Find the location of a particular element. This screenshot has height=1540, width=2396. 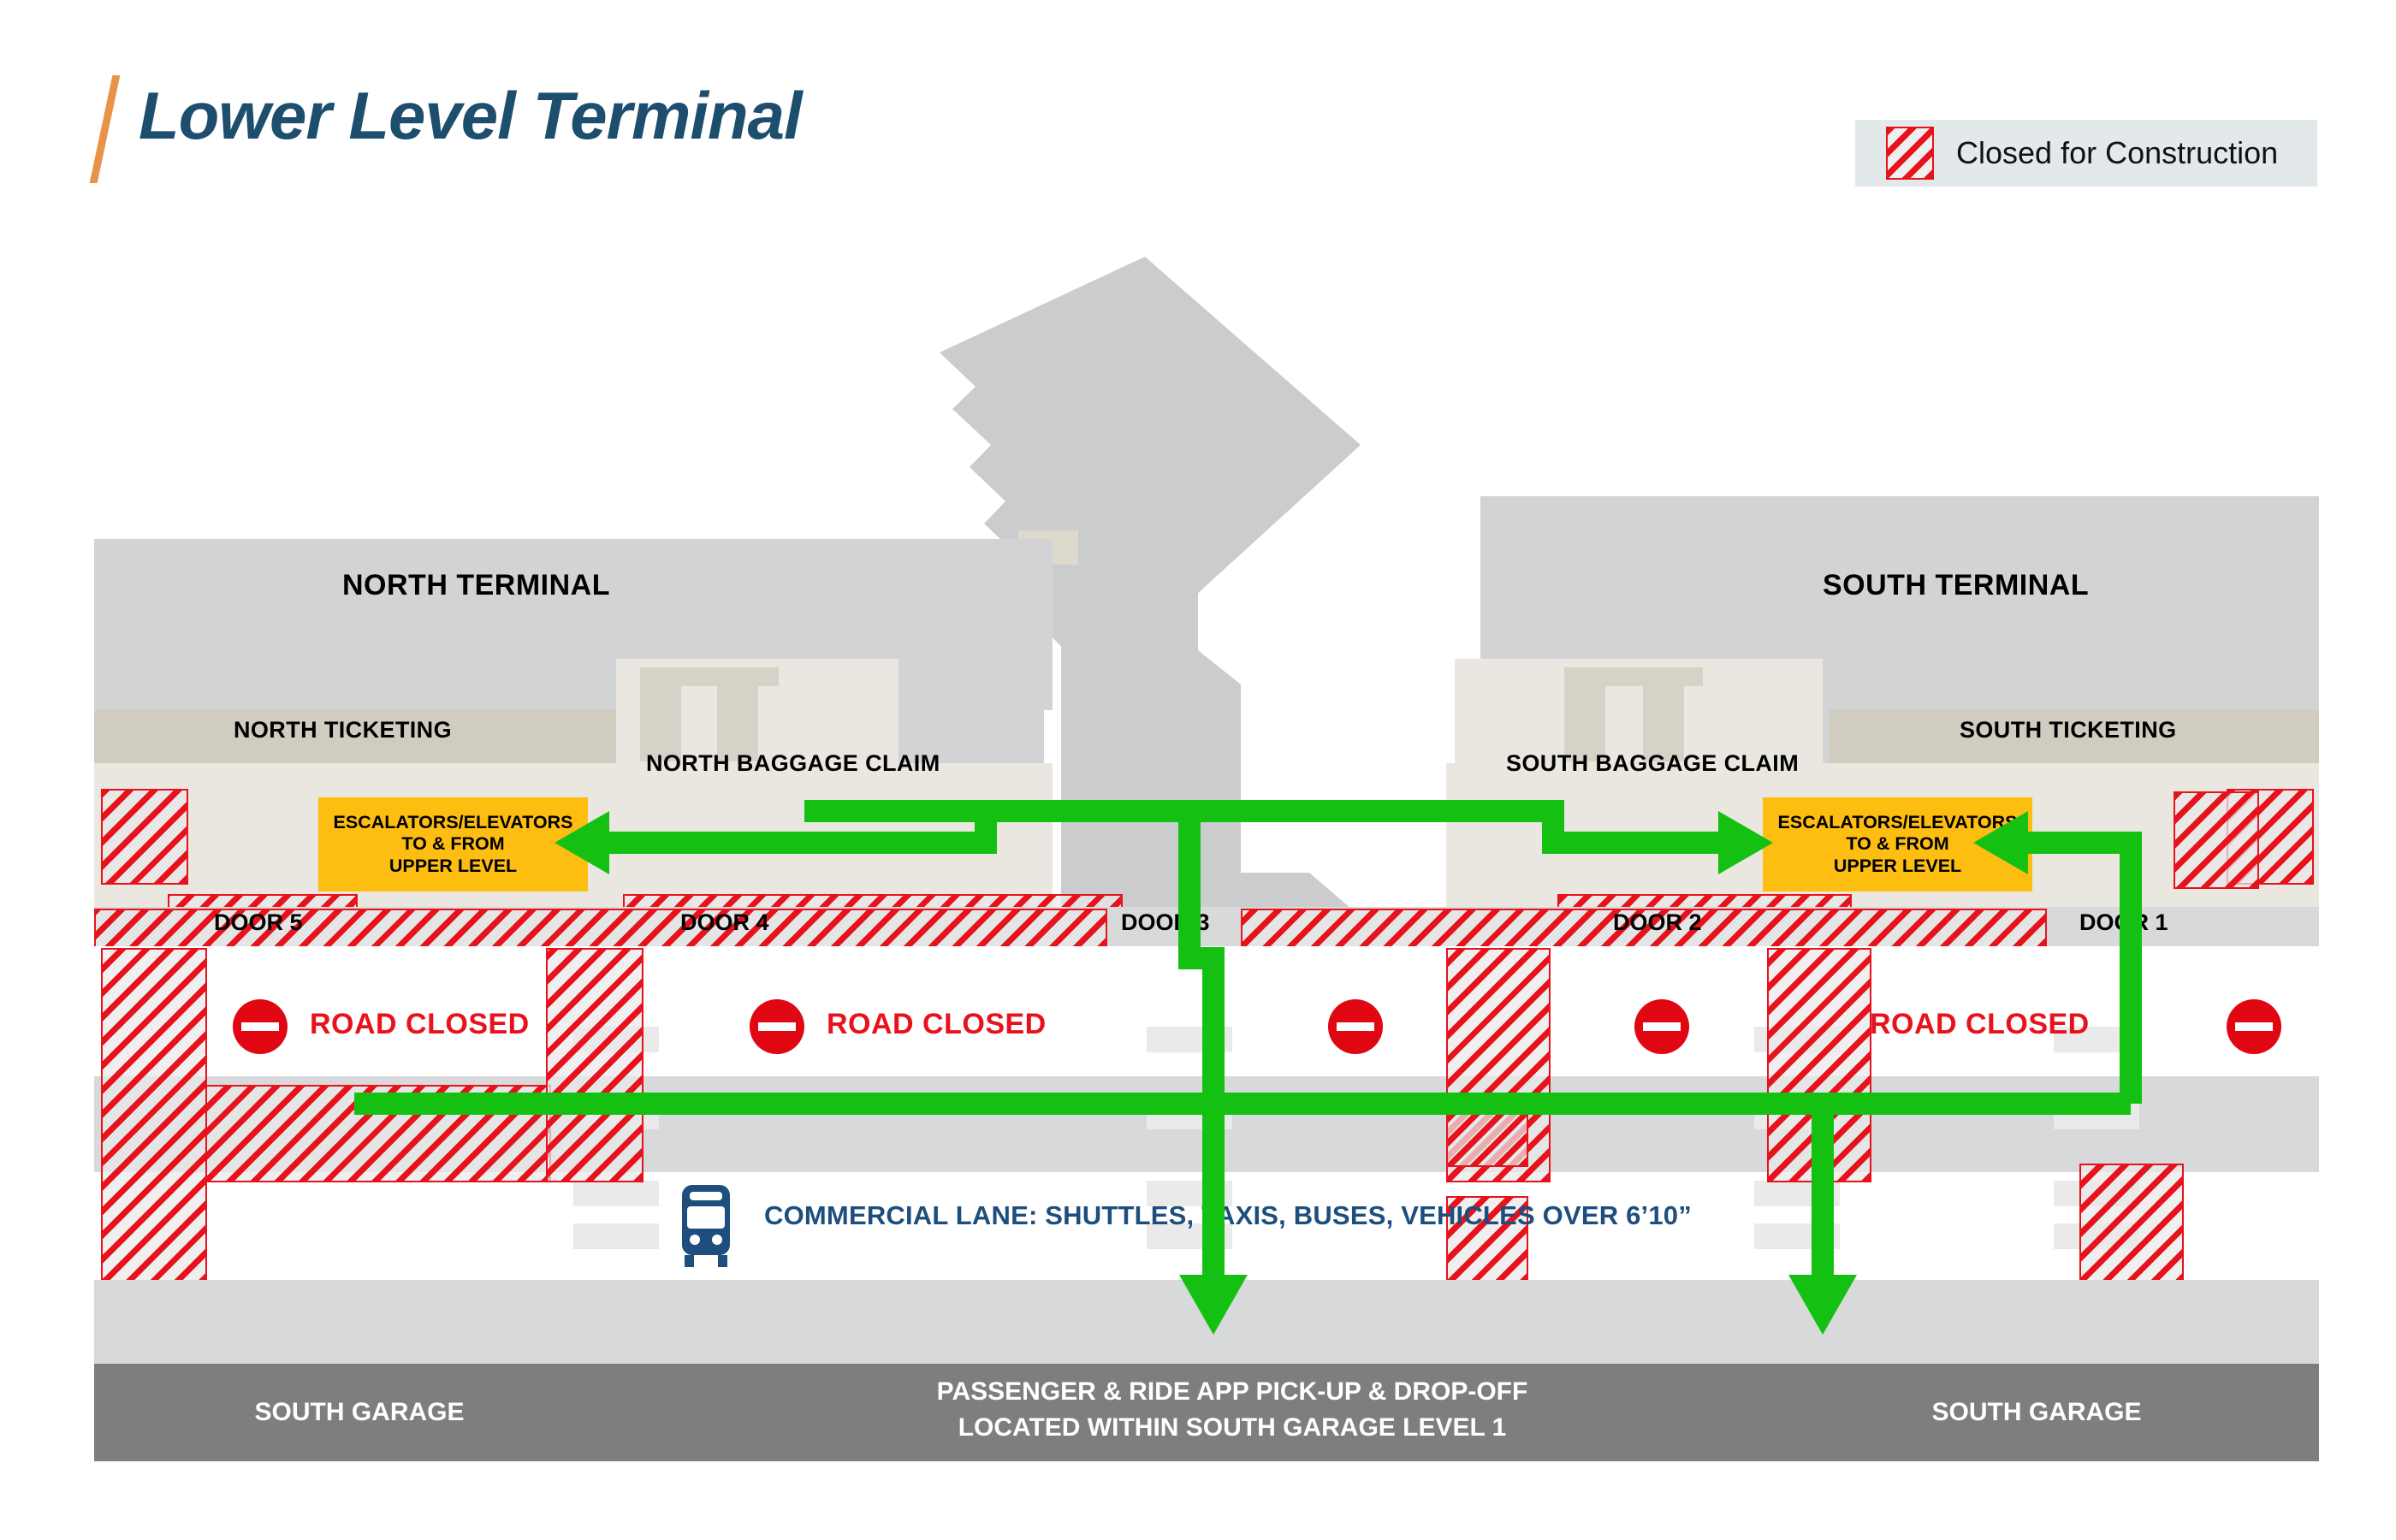

door-5-label: DOOR 5 is located at coordinates (258, 922).